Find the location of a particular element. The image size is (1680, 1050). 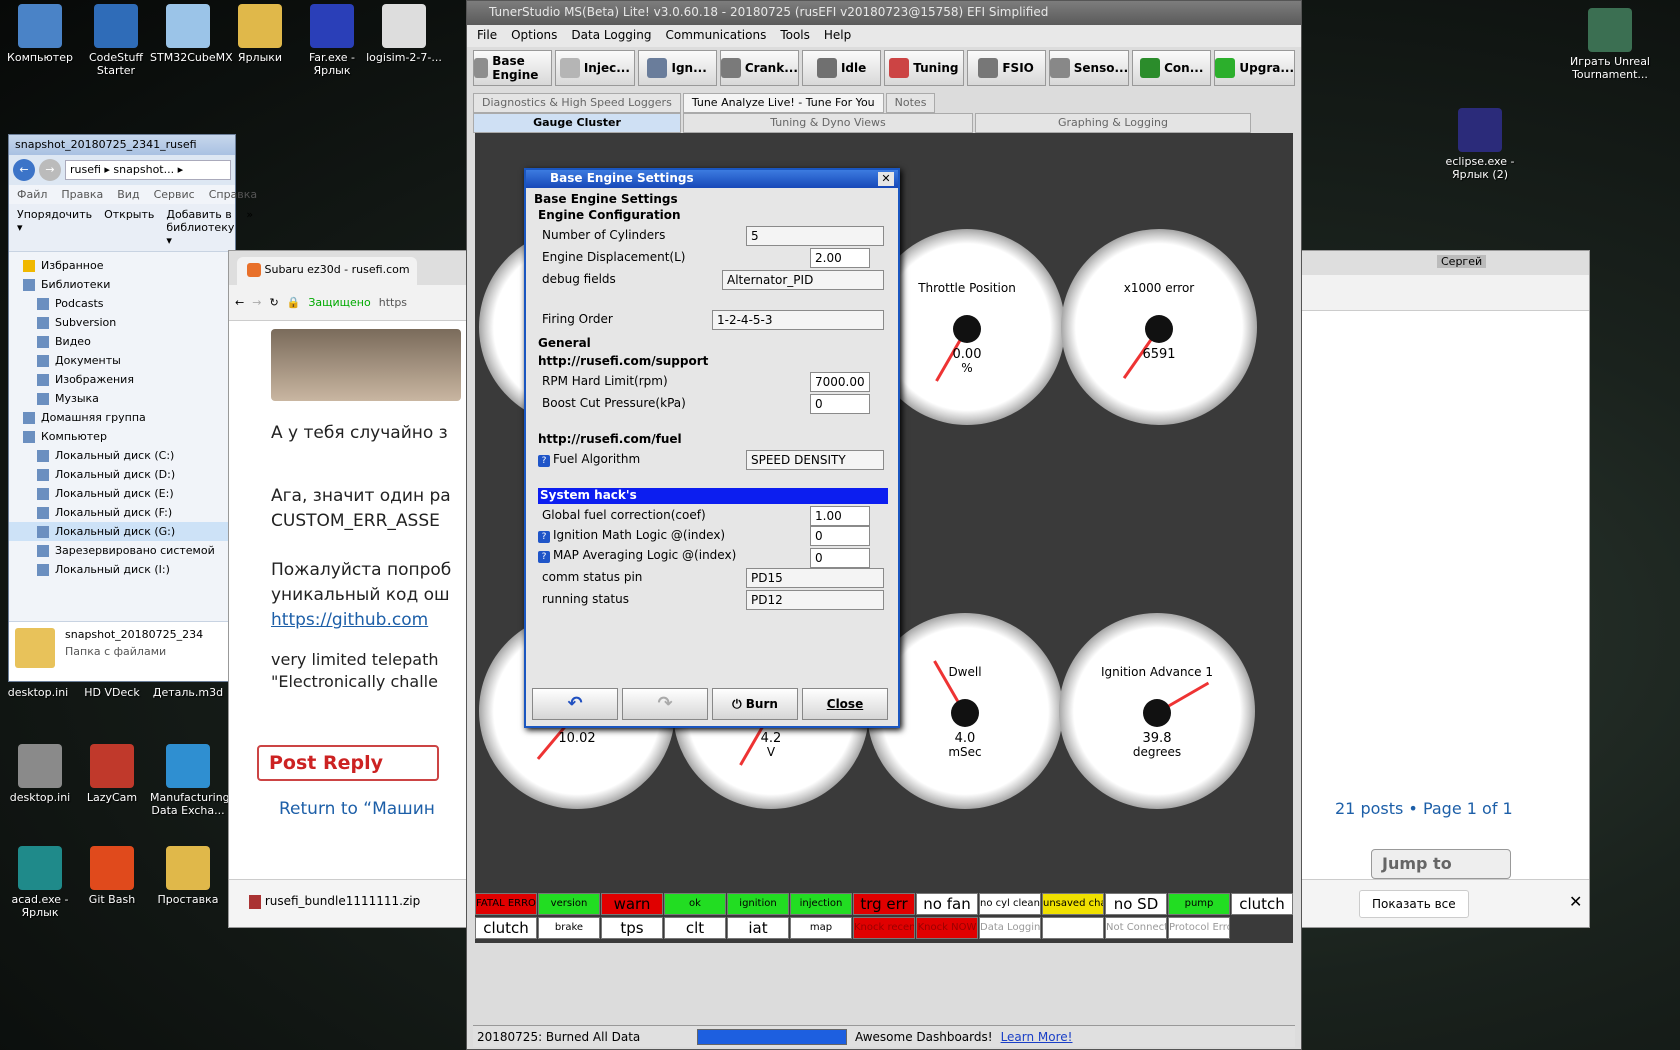

ts-tab: Notes is located at coordinates (910, 103).